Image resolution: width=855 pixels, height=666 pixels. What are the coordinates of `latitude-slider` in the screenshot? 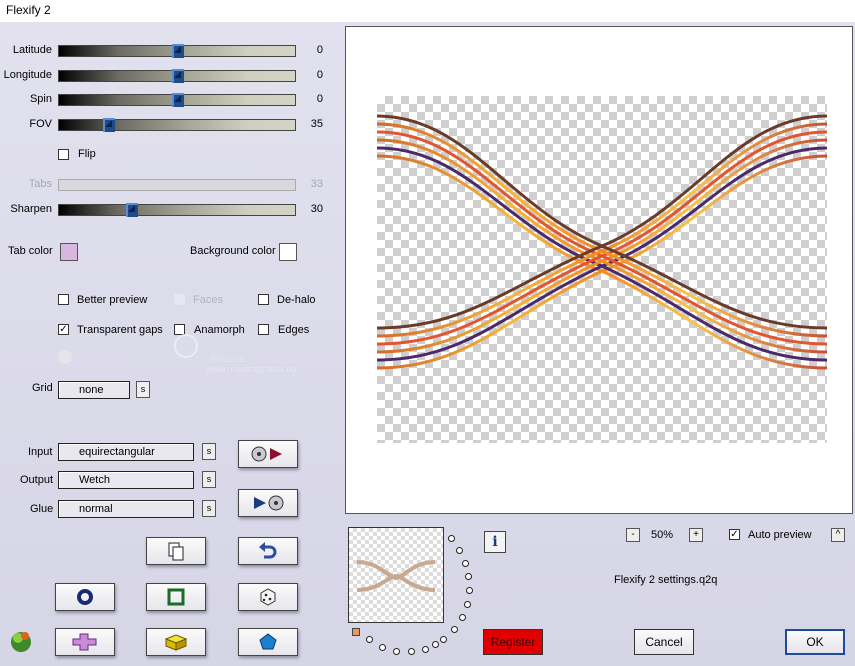 It's located at (177, 51).